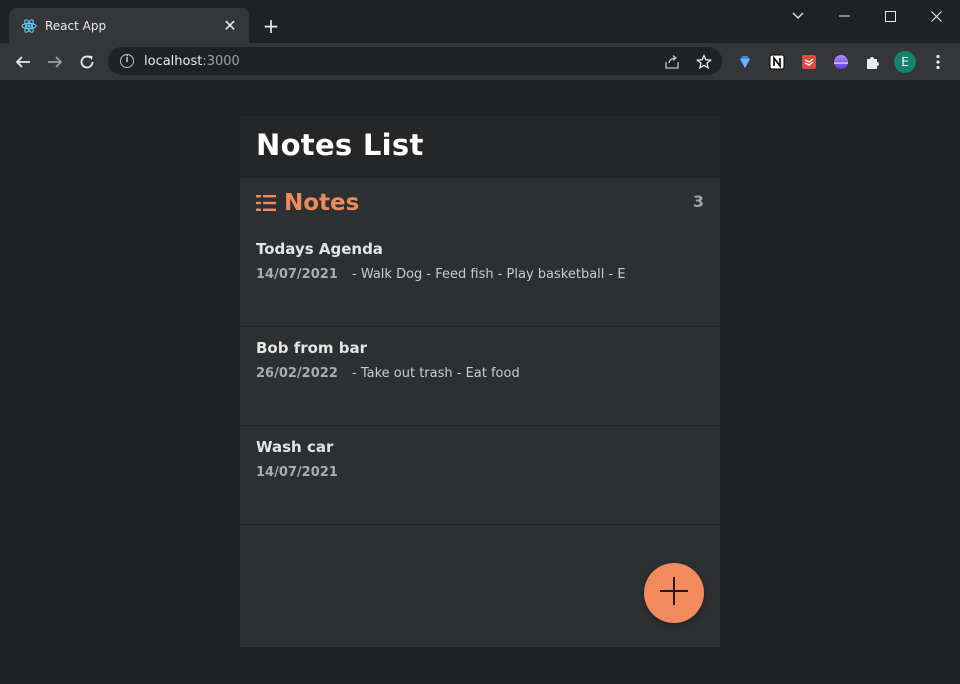 This screenshot has width=960, height=684. What do you see at coordinates (938, 62) in the screenshot?
I see `more-menu-icon` at bounding box center [938, 62].